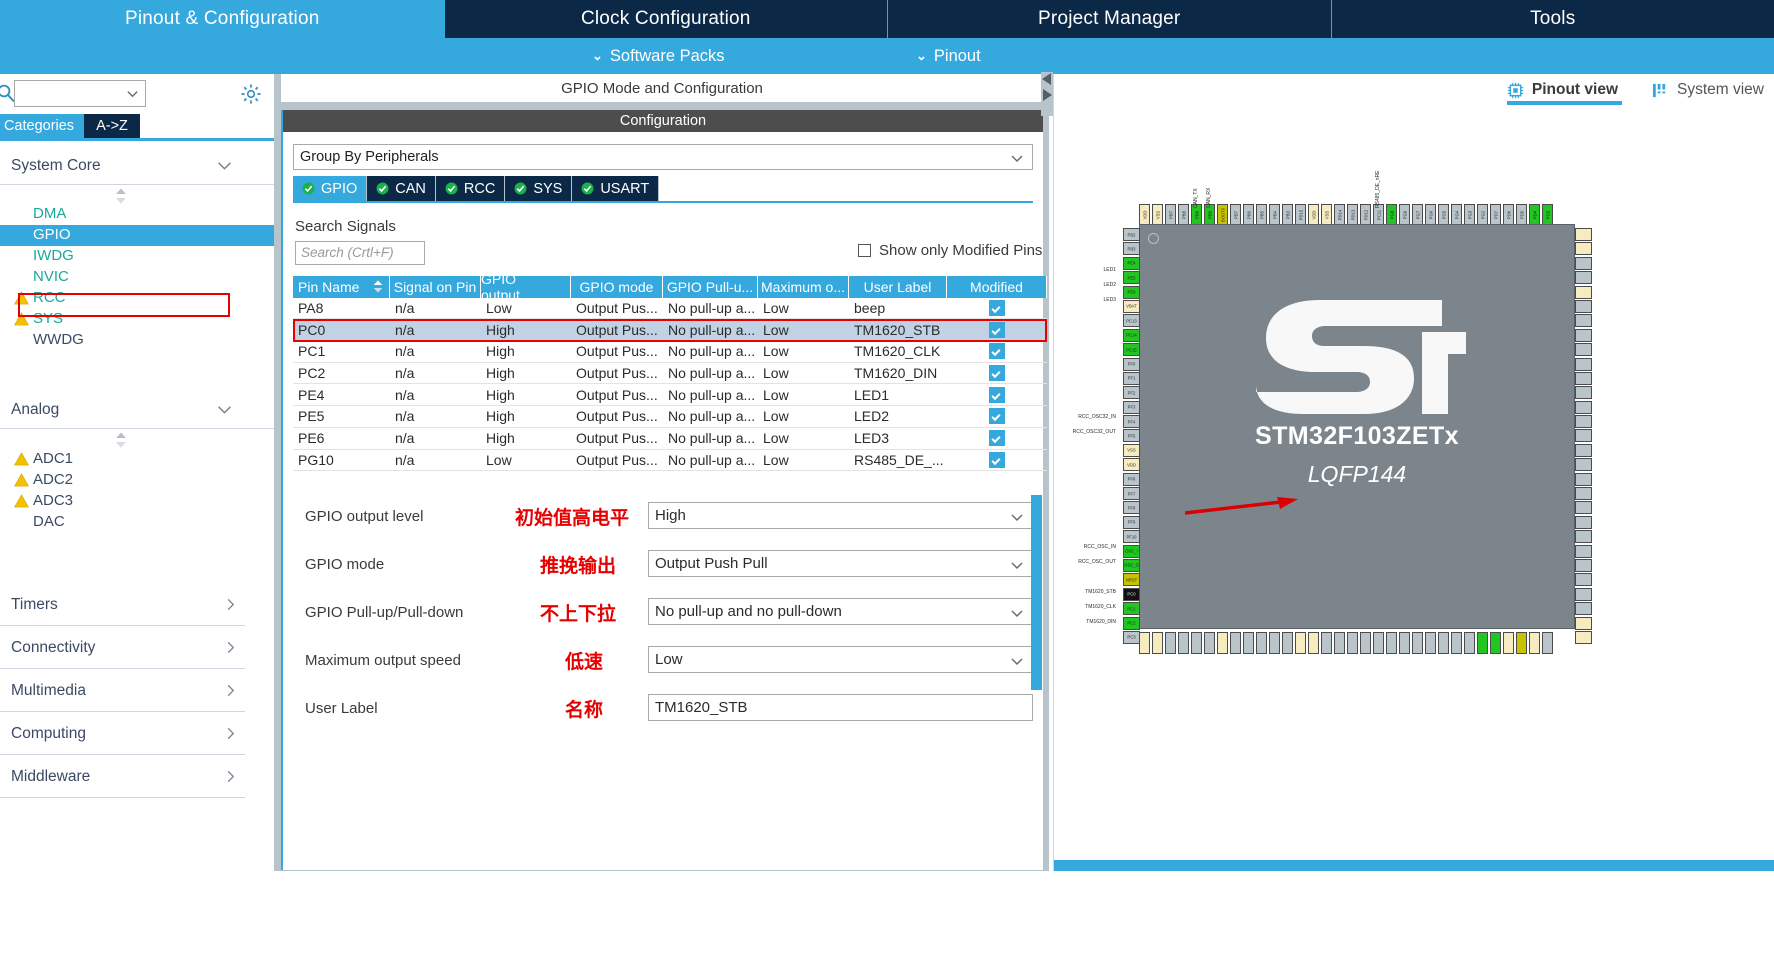  Describe the element at coordinates (1131, 234) in the screenshot. I see `pin-pad: PB2` at that location.